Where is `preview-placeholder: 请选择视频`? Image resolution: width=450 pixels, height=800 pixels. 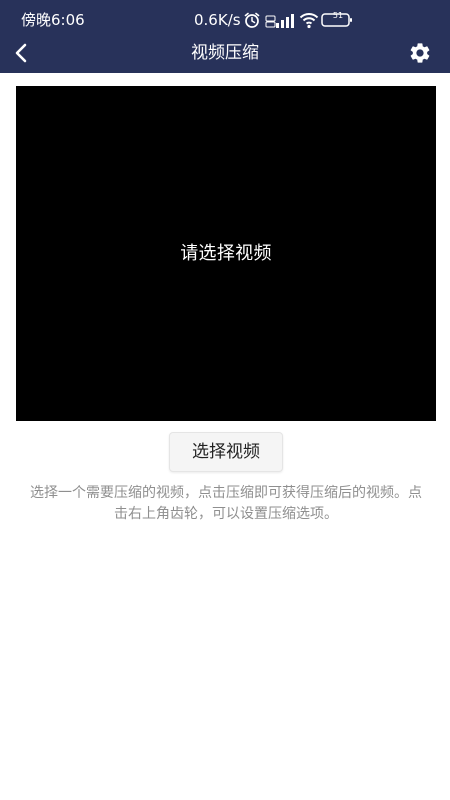 preview-placeholder: 请选择视频 is located at coordinates (226, 253).